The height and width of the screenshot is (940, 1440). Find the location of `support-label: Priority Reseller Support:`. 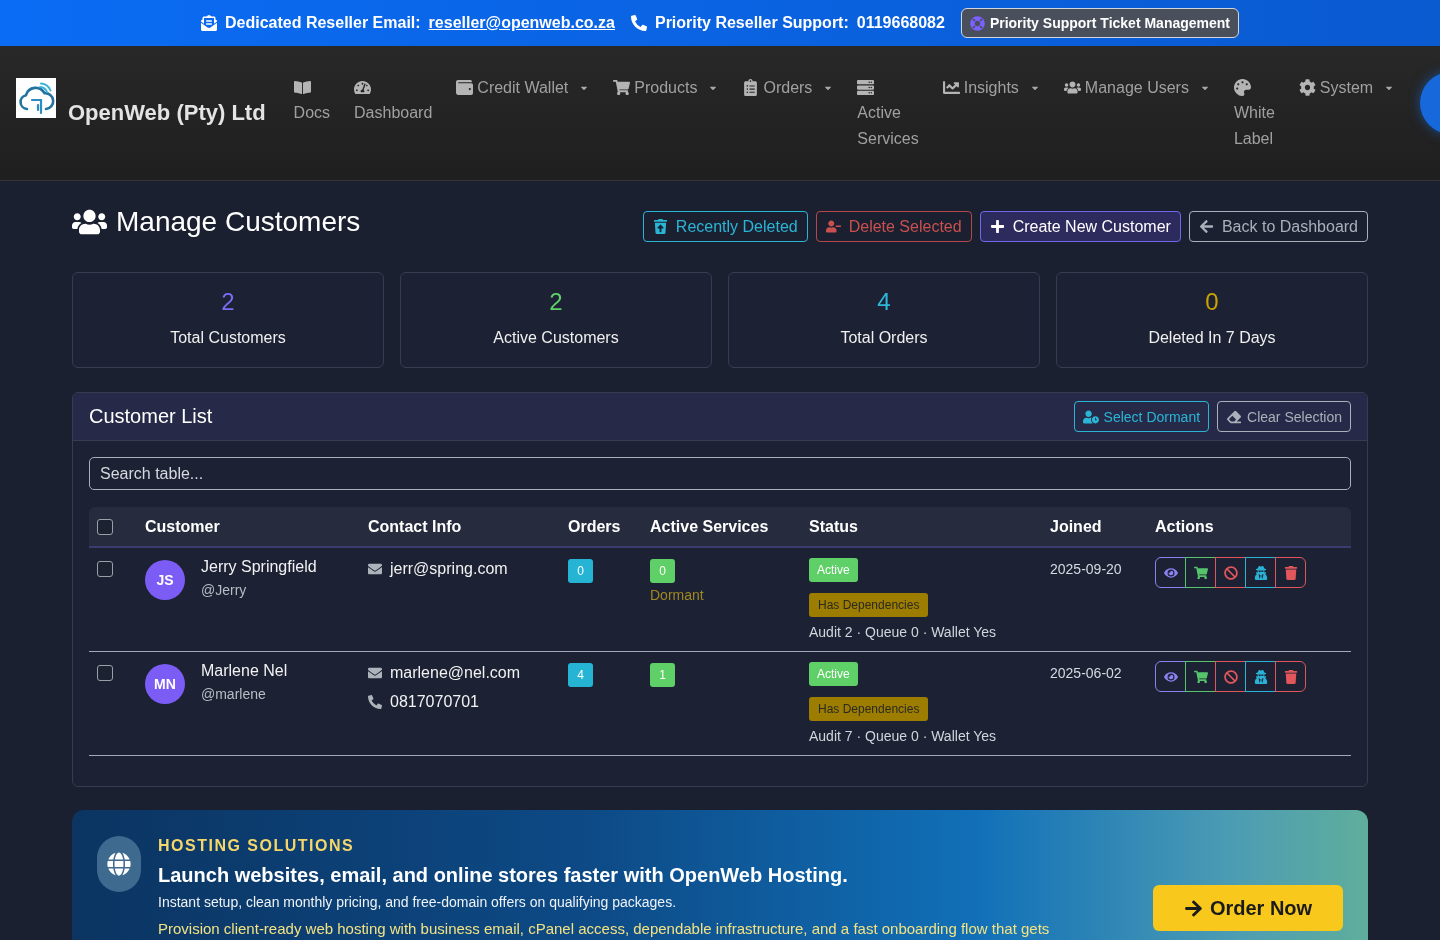

support-label: Priority Reseller Support: is located at coordinates (751, 23).